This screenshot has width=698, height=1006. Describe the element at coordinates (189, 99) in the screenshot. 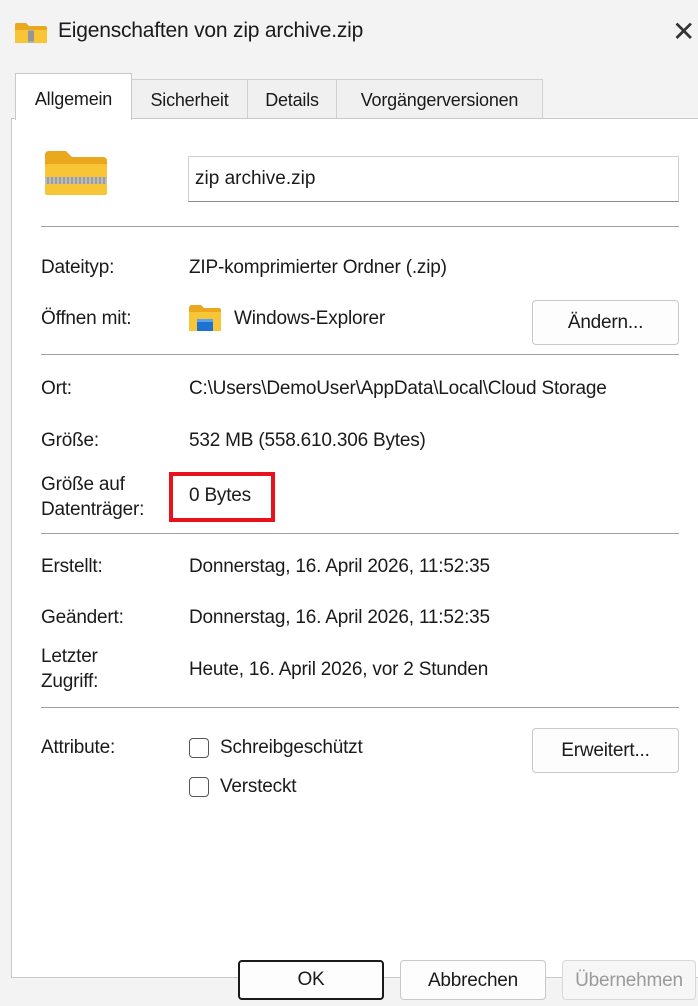

I see `tab-sicherheit: Sicherheit` at that location.